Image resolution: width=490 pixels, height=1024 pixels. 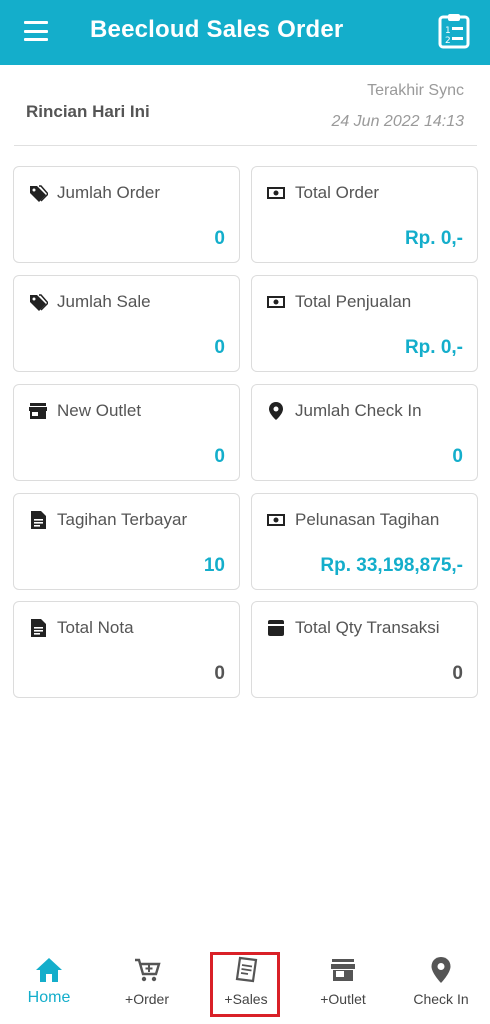 I want to click on svg-text: 2, so click(x=448, y=41).